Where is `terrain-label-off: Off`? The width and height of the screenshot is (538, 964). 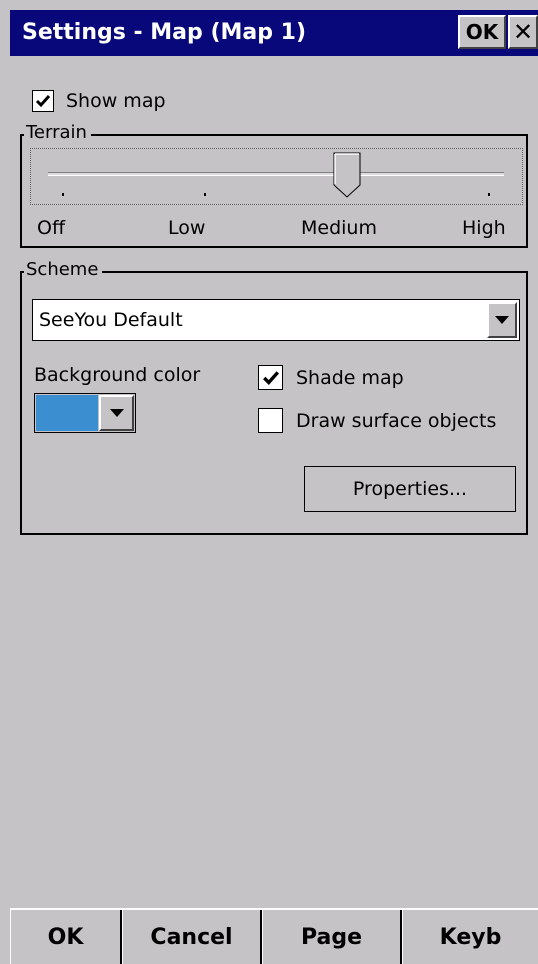 terrain-label-off: Off is located at coordinates (51, 228).